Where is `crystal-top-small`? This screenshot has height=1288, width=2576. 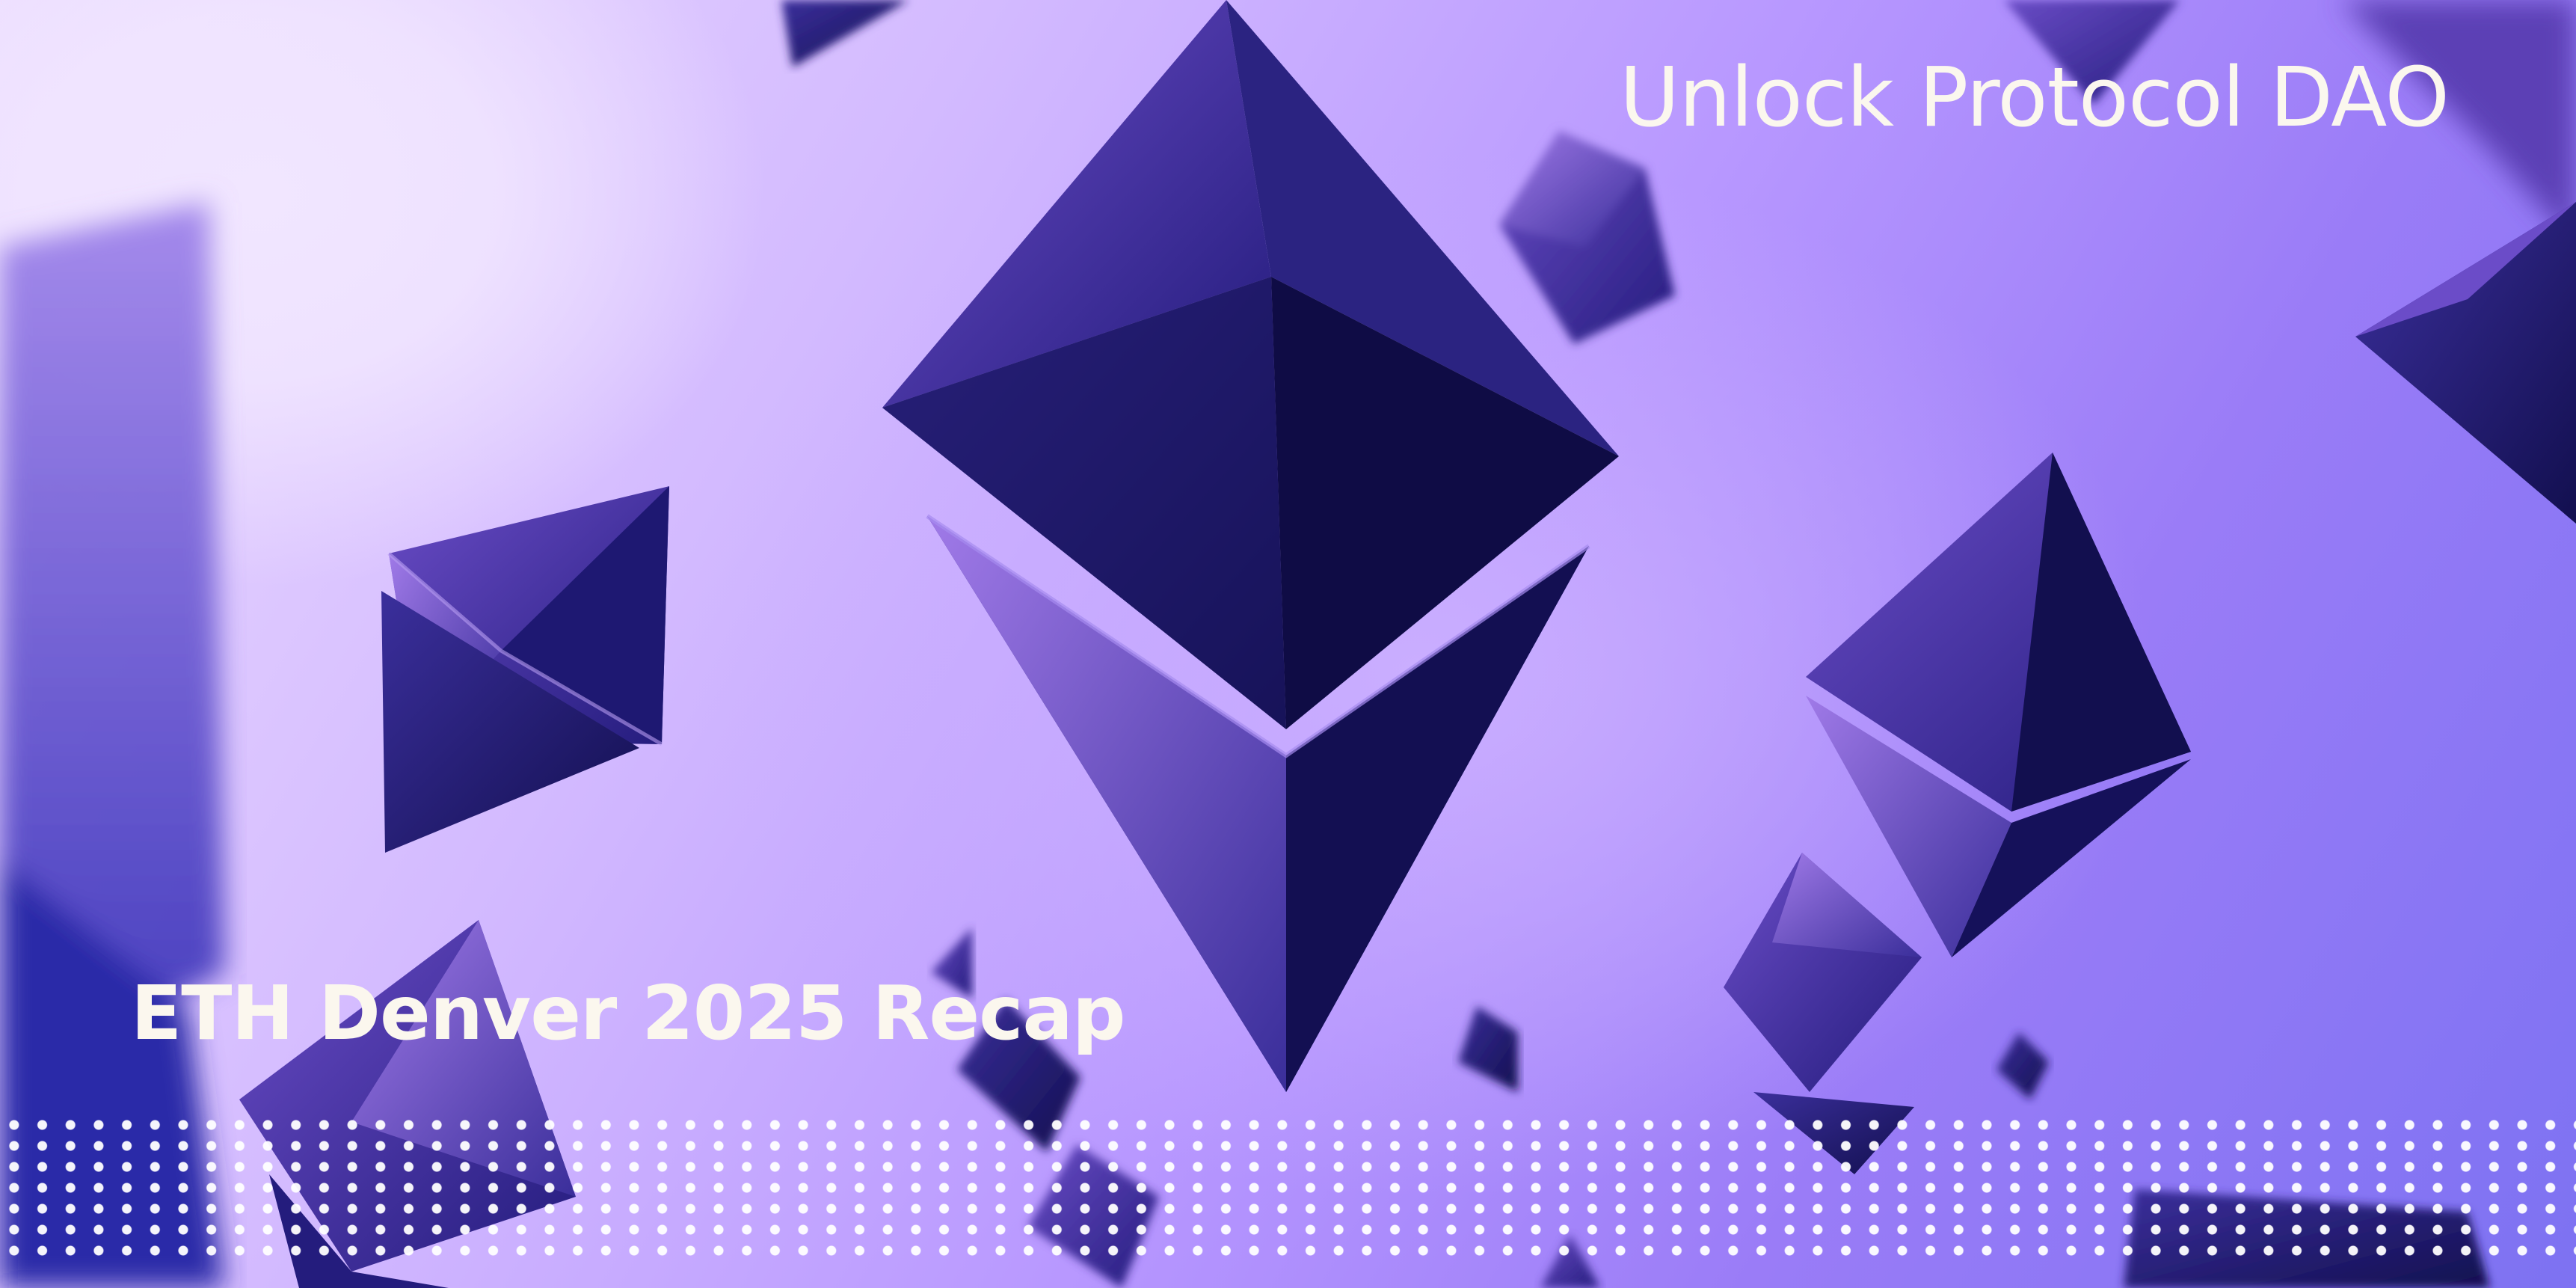
crystal-top-small is located at coordinates (845, 33).